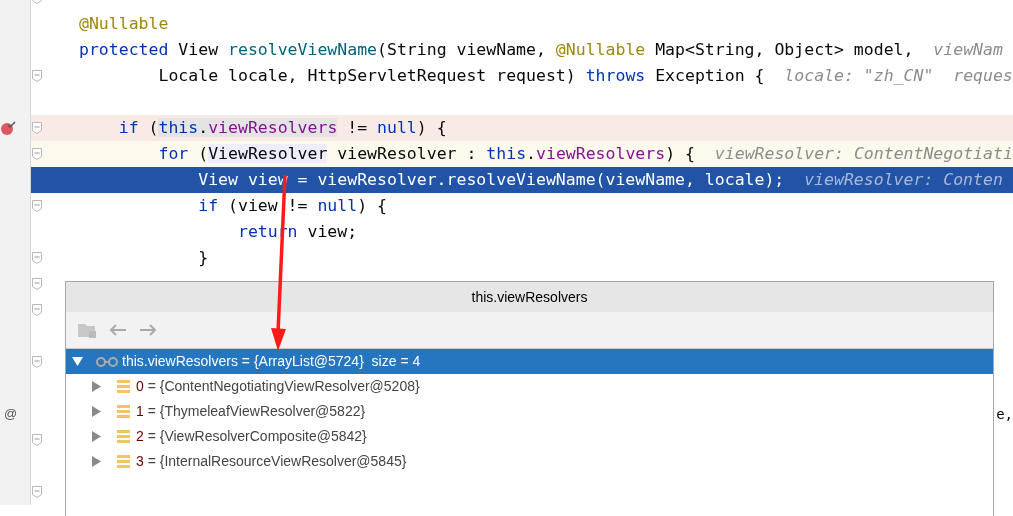 The height and width of the screenshot is (516, 1013). What do you see at coordinates (9, 128) in the screenshot?
I see `breakpoint-icon` at bounding box center [9, 128].